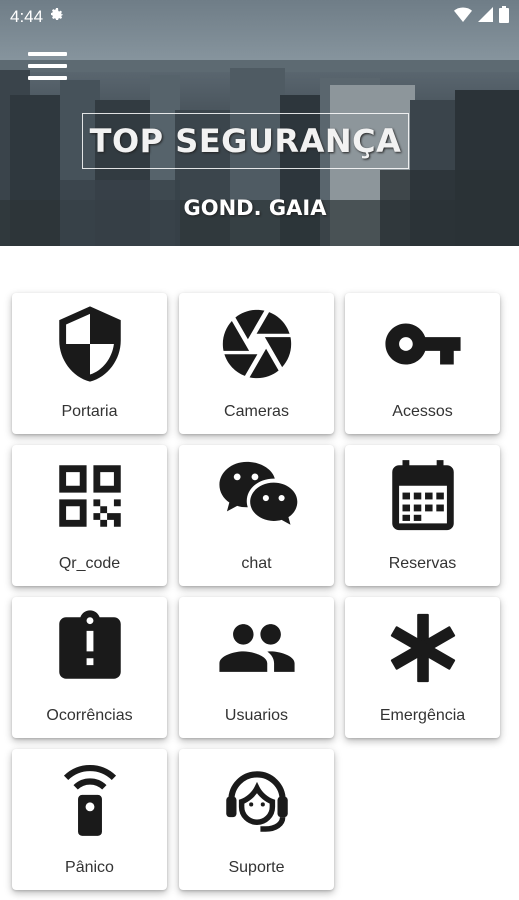 The width and height of the screenshot is (519, 900). I want to click on menu-card-label: Emergência, so click(422, 715).